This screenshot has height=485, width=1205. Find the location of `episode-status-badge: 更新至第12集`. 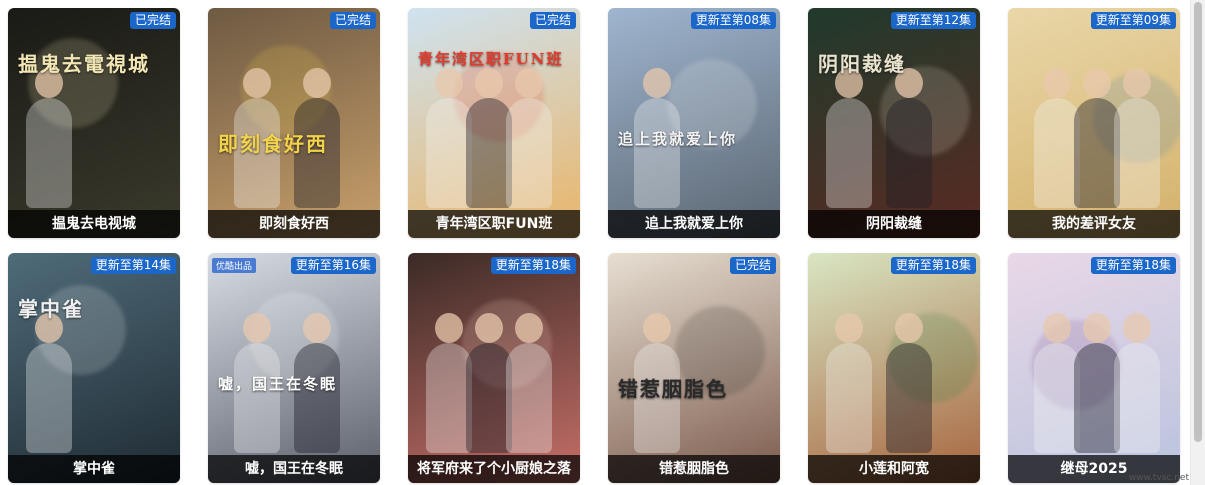

episode-status-badge: 更新至第12集 is located at coordinates (933, 20).